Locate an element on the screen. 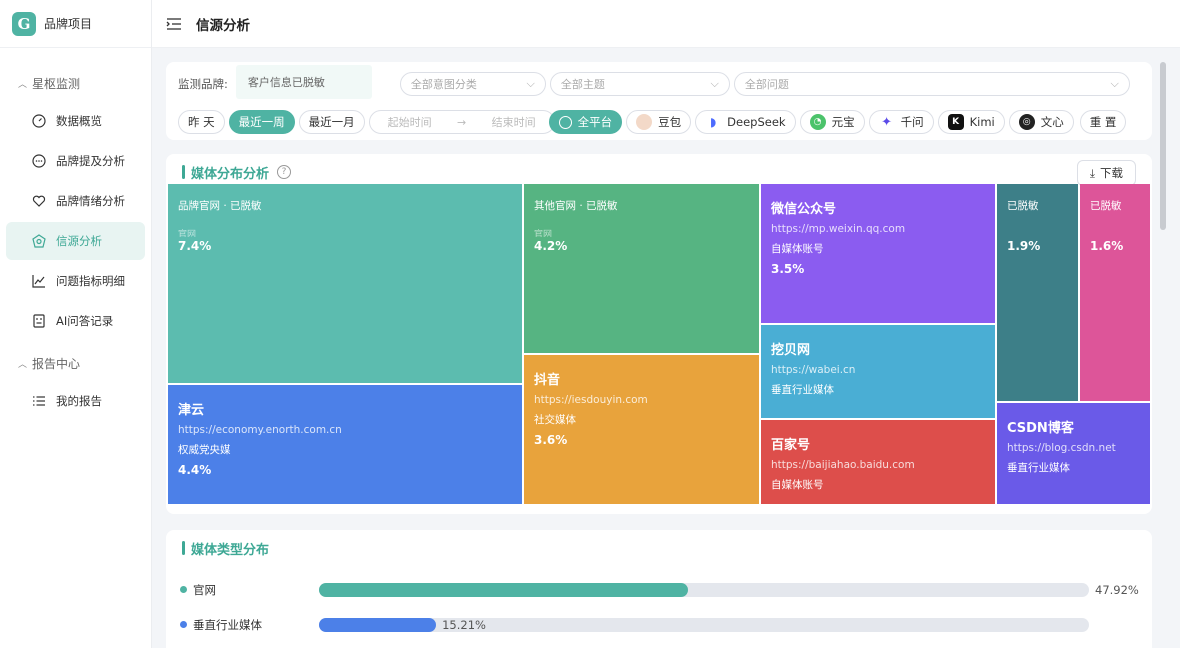 The height and width of the screenshot is (648, 1180). sidebar-item-label: AI问答记录 is located at coordinates (85, 321).